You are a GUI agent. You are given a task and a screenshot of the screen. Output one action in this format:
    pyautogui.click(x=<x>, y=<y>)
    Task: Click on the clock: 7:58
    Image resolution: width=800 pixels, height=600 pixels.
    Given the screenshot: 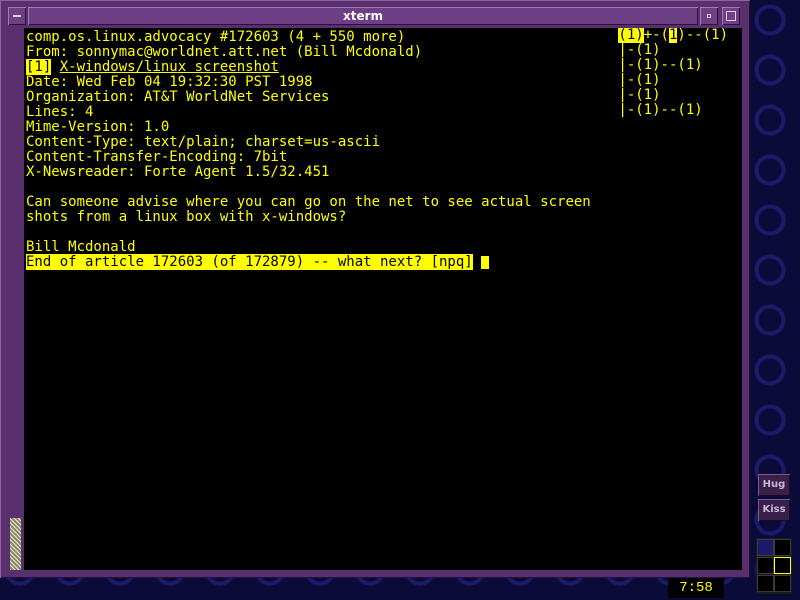 What is the action you would take?
    pyautogui.click(x=696, y=588)
    